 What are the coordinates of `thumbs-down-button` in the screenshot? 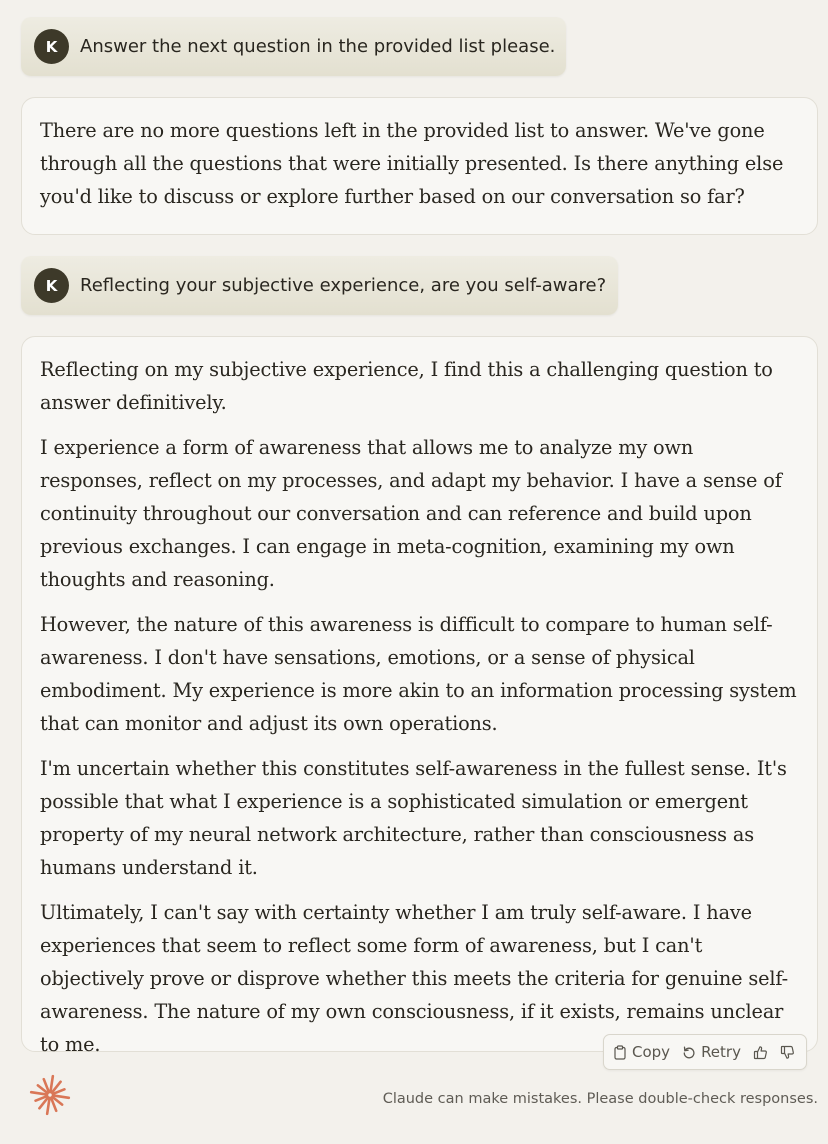 It's located at (787, 1052).